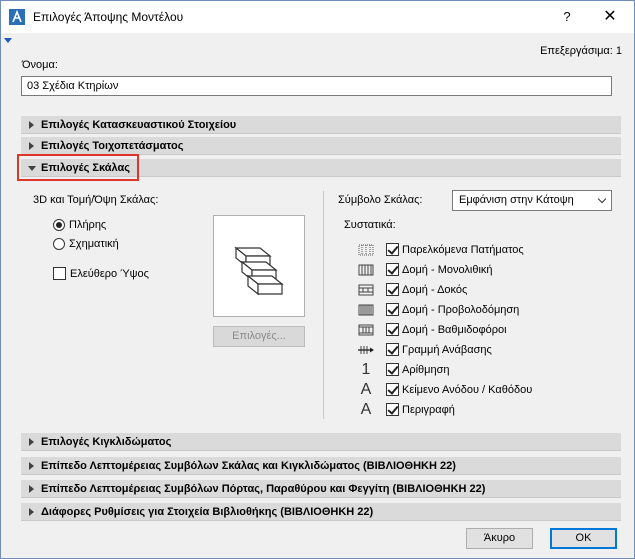  I want to click on radio-schematic, so click(59, 244).